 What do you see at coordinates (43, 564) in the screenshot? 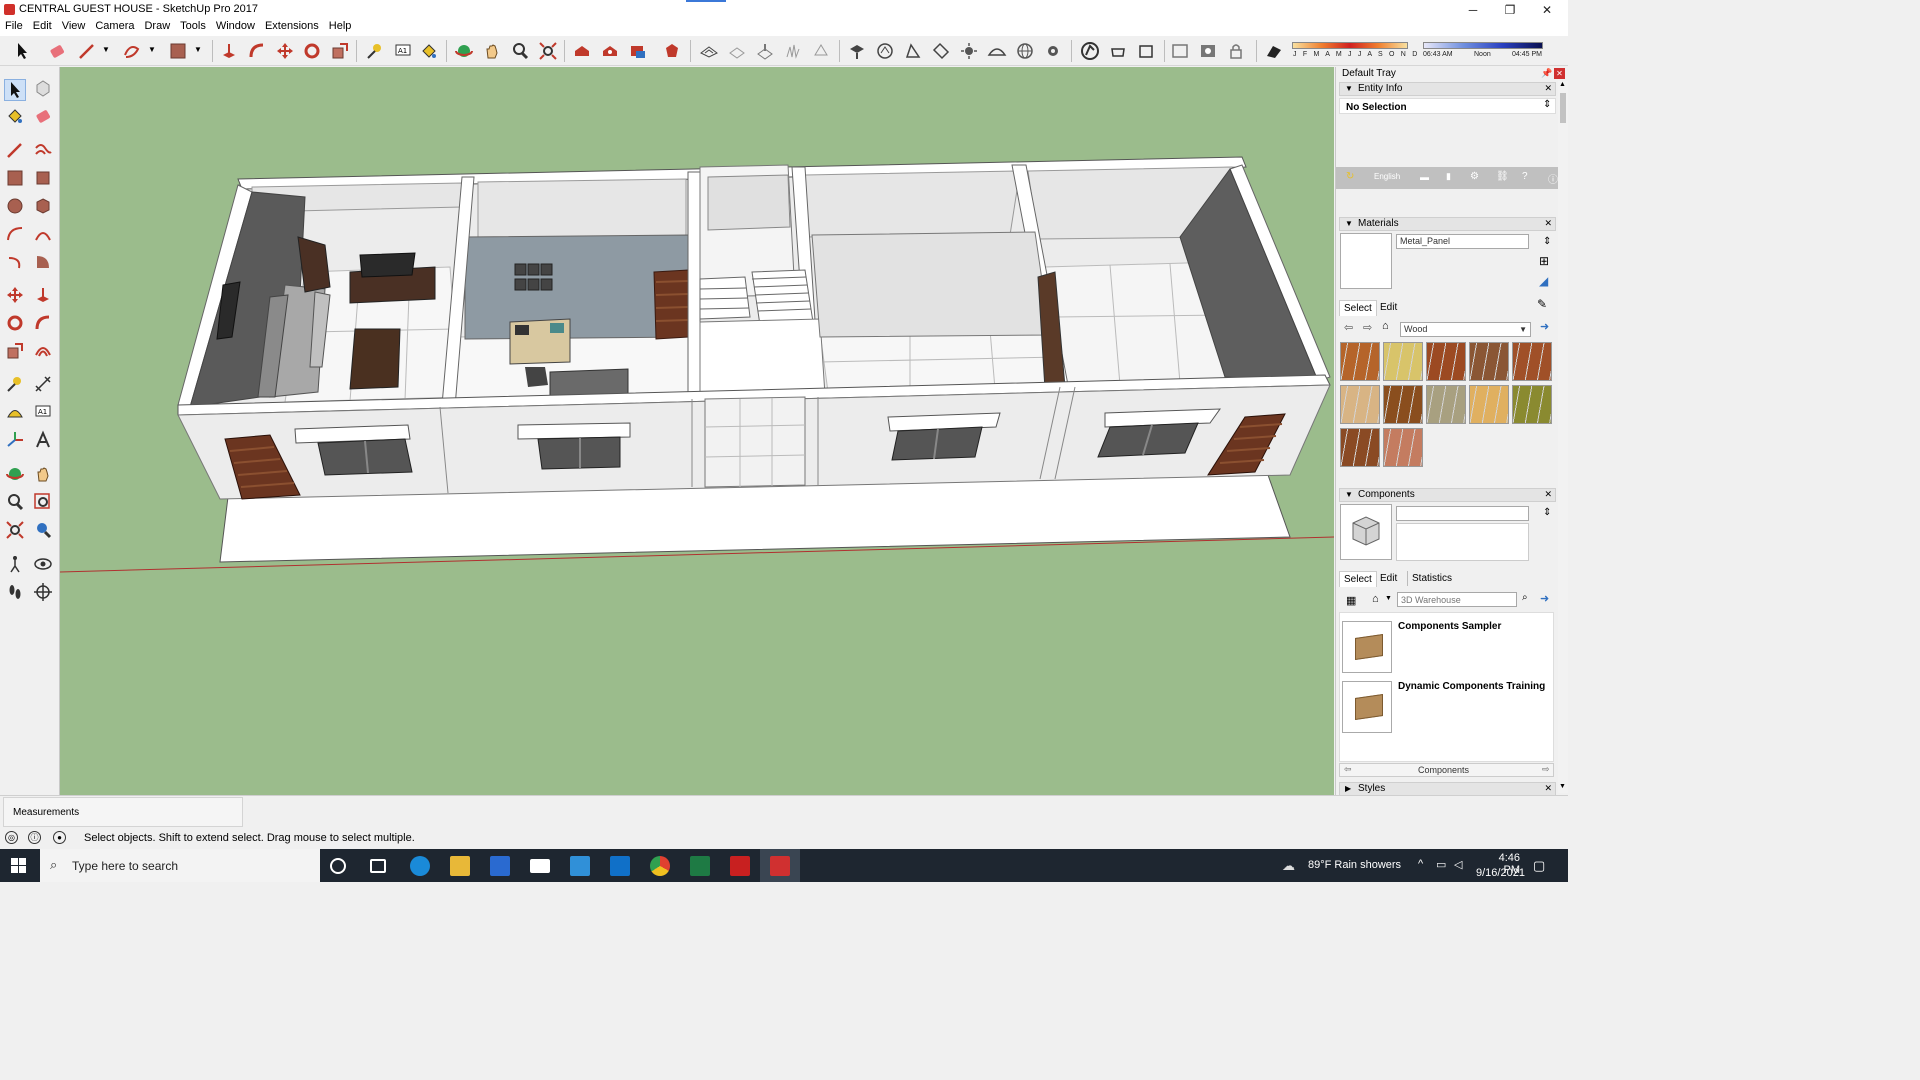
I see `look-around-eye-icon` at bounding box center [43, 564].